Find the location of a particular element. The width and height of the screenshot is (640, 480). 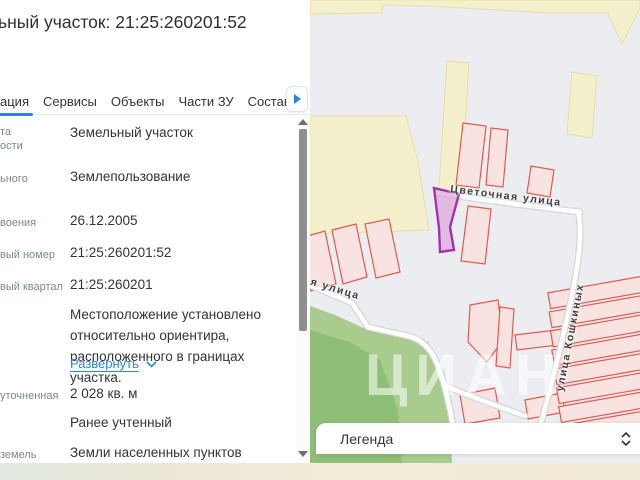

field-value-cadastral-number: 21:25:260201:52 is located at coordinates (121, 252).